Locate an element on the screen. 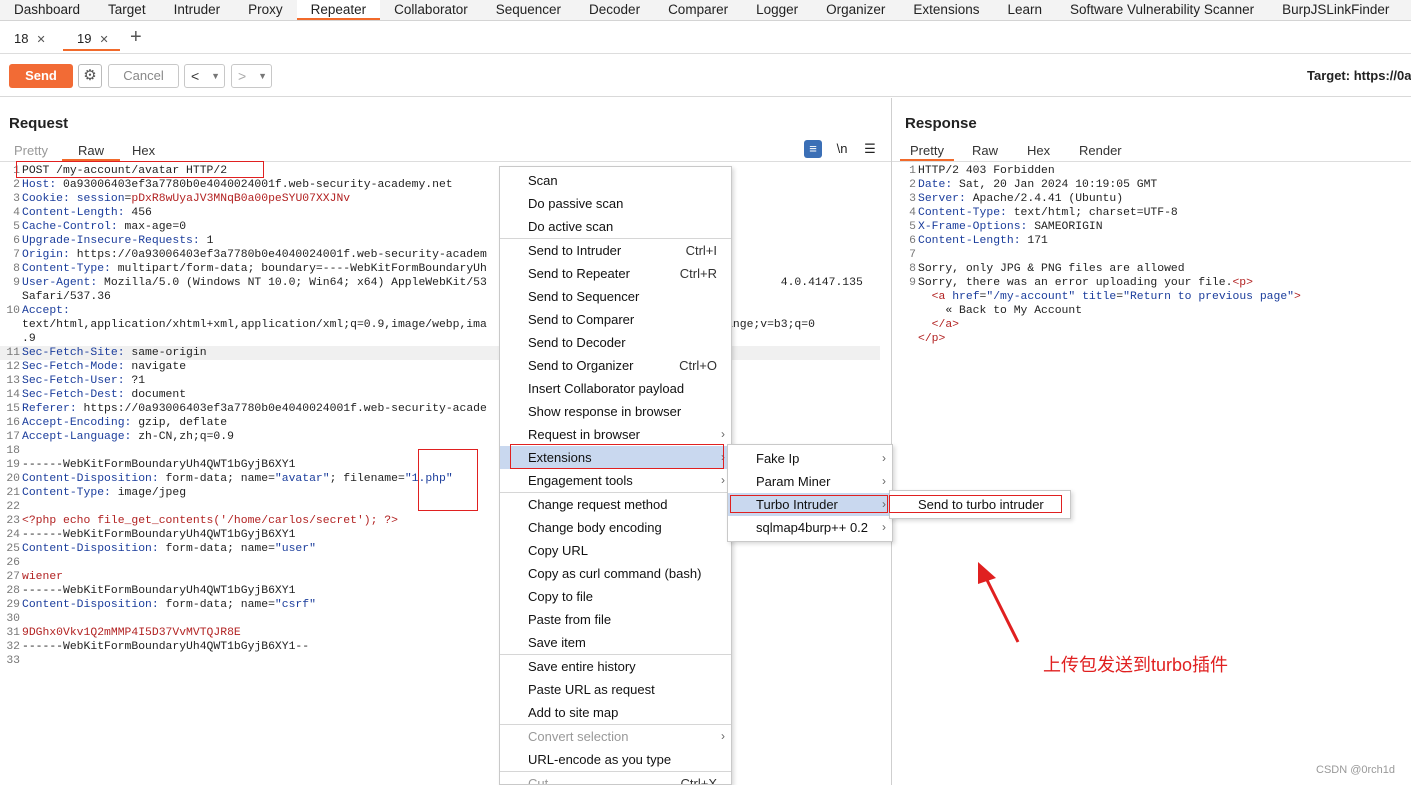 The height and width of the screenshot is (785, 1411). tab-burpjslinkfinder: BurpJSLinkFinder is located at coordinates (1335, 10).